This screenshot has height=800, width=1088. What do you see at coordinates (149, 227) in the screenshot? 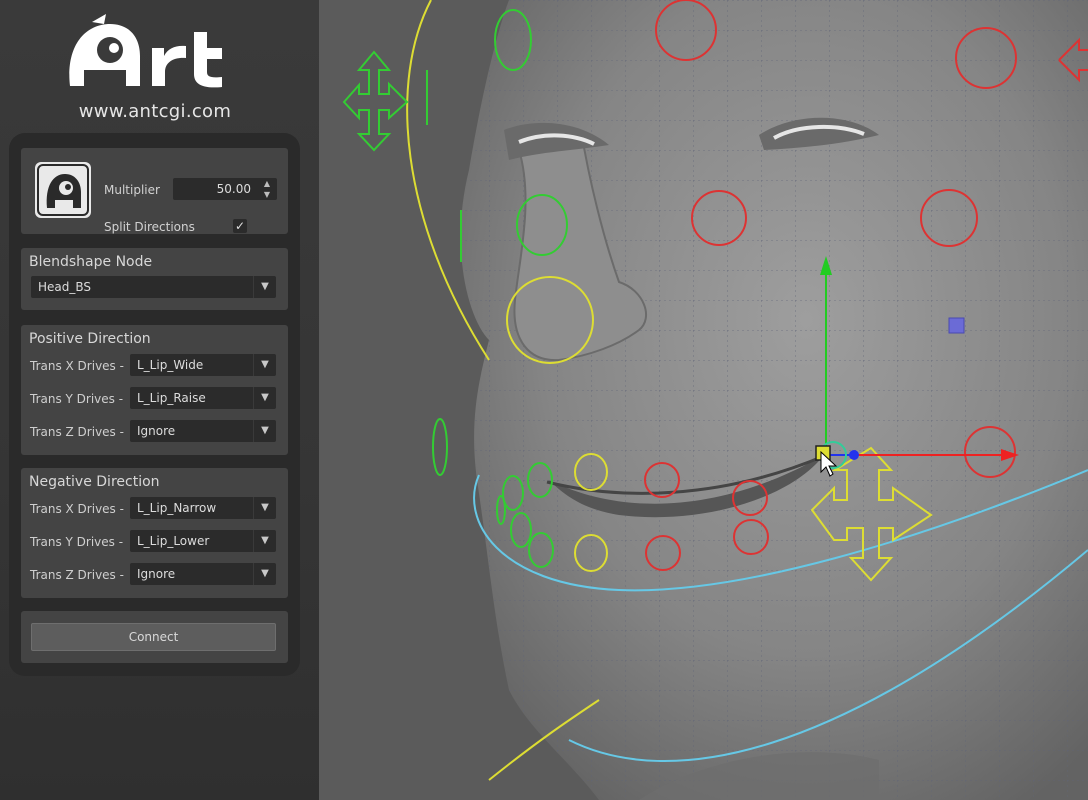
I see `split-directions-label: Split Directions` at bounding box center [149, 227].